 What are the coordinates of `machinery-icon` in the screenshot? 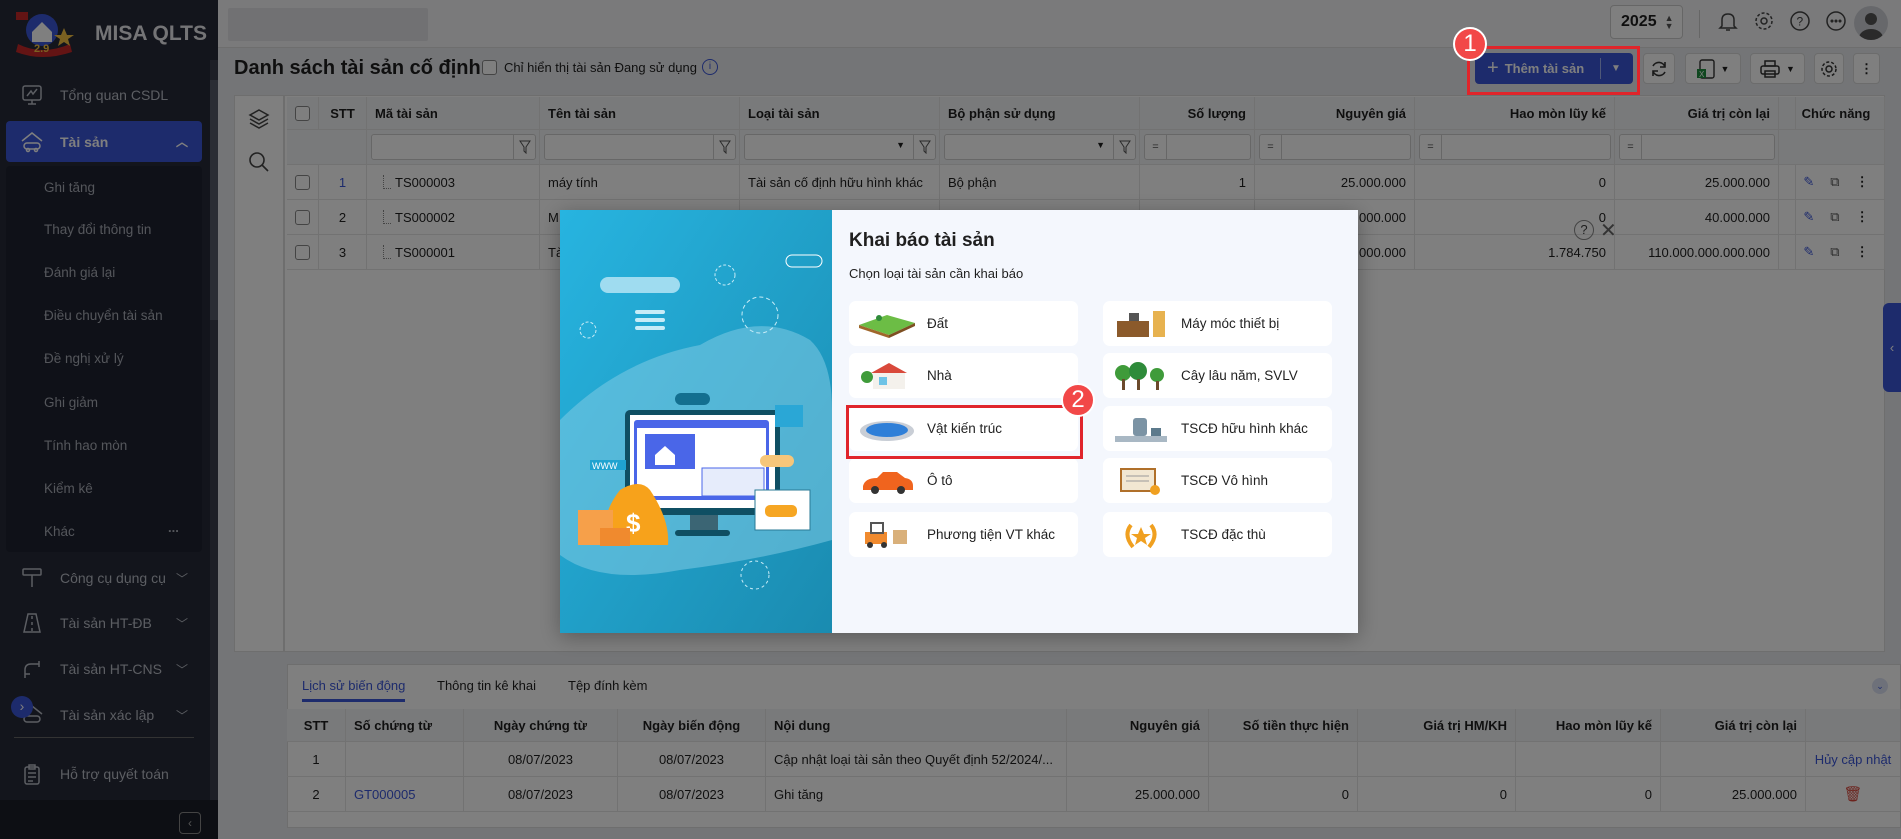 It's located at (1142, 324).